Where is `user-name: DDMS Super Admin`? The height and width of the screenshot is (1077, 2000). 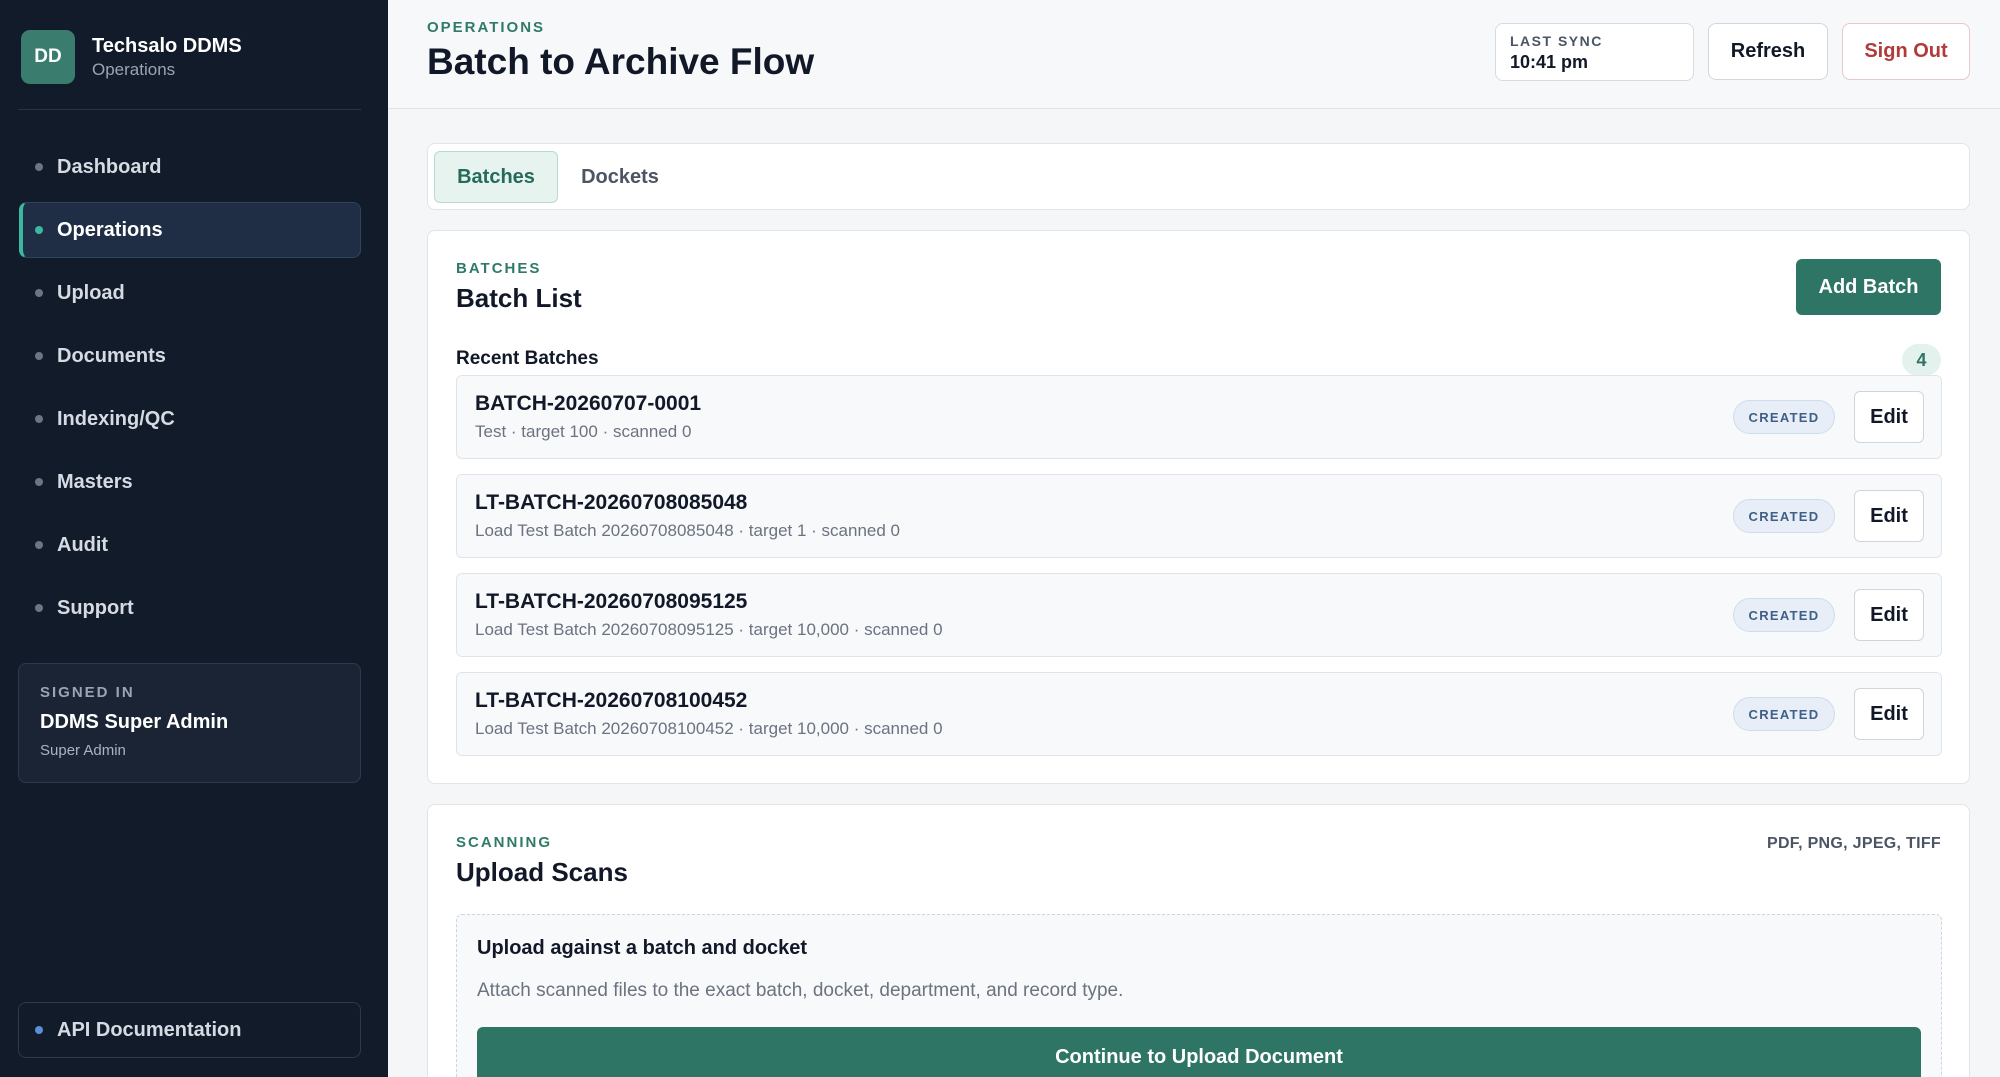
user-name: DDMS Super Admin is located at coordinates (134, 722).